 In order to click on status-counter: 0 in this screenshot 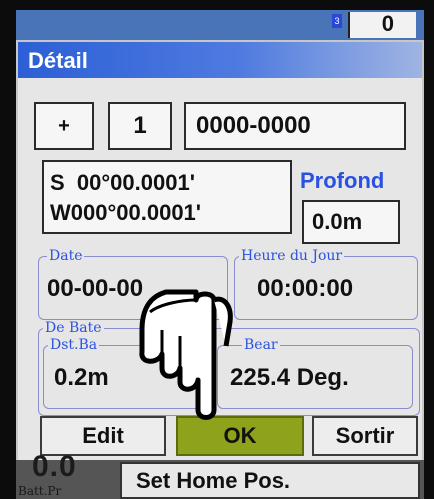, I will do `click(387, 23)`.